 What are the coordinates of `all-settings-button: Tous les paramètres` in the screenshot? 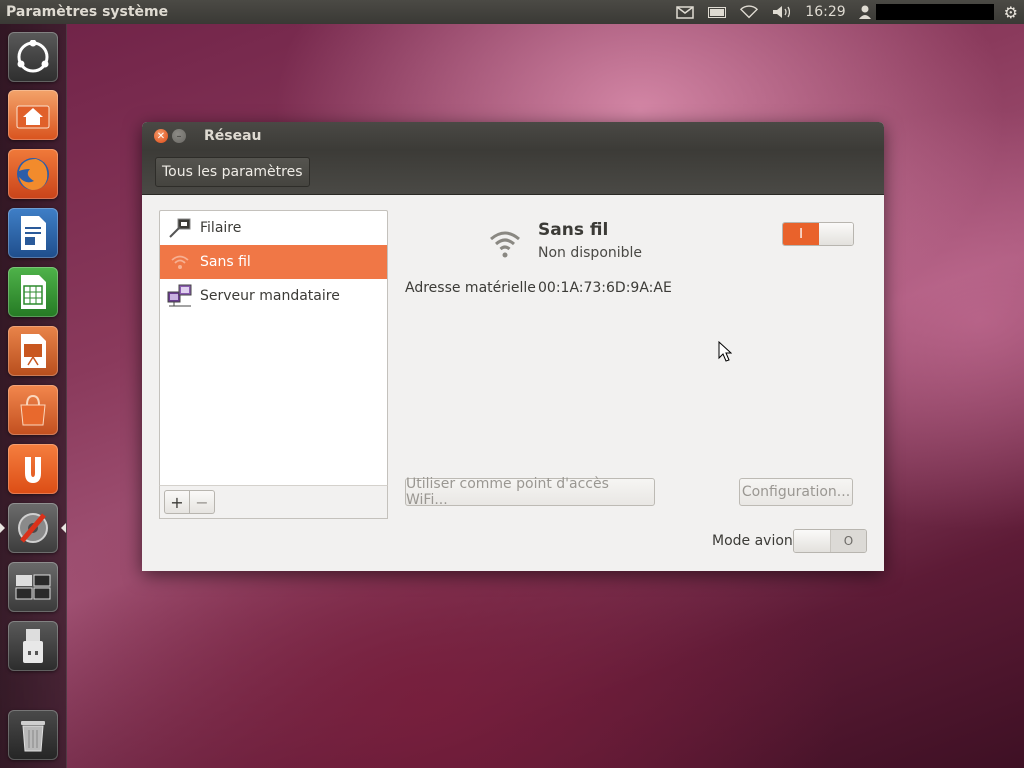 It's located at (232, 172).